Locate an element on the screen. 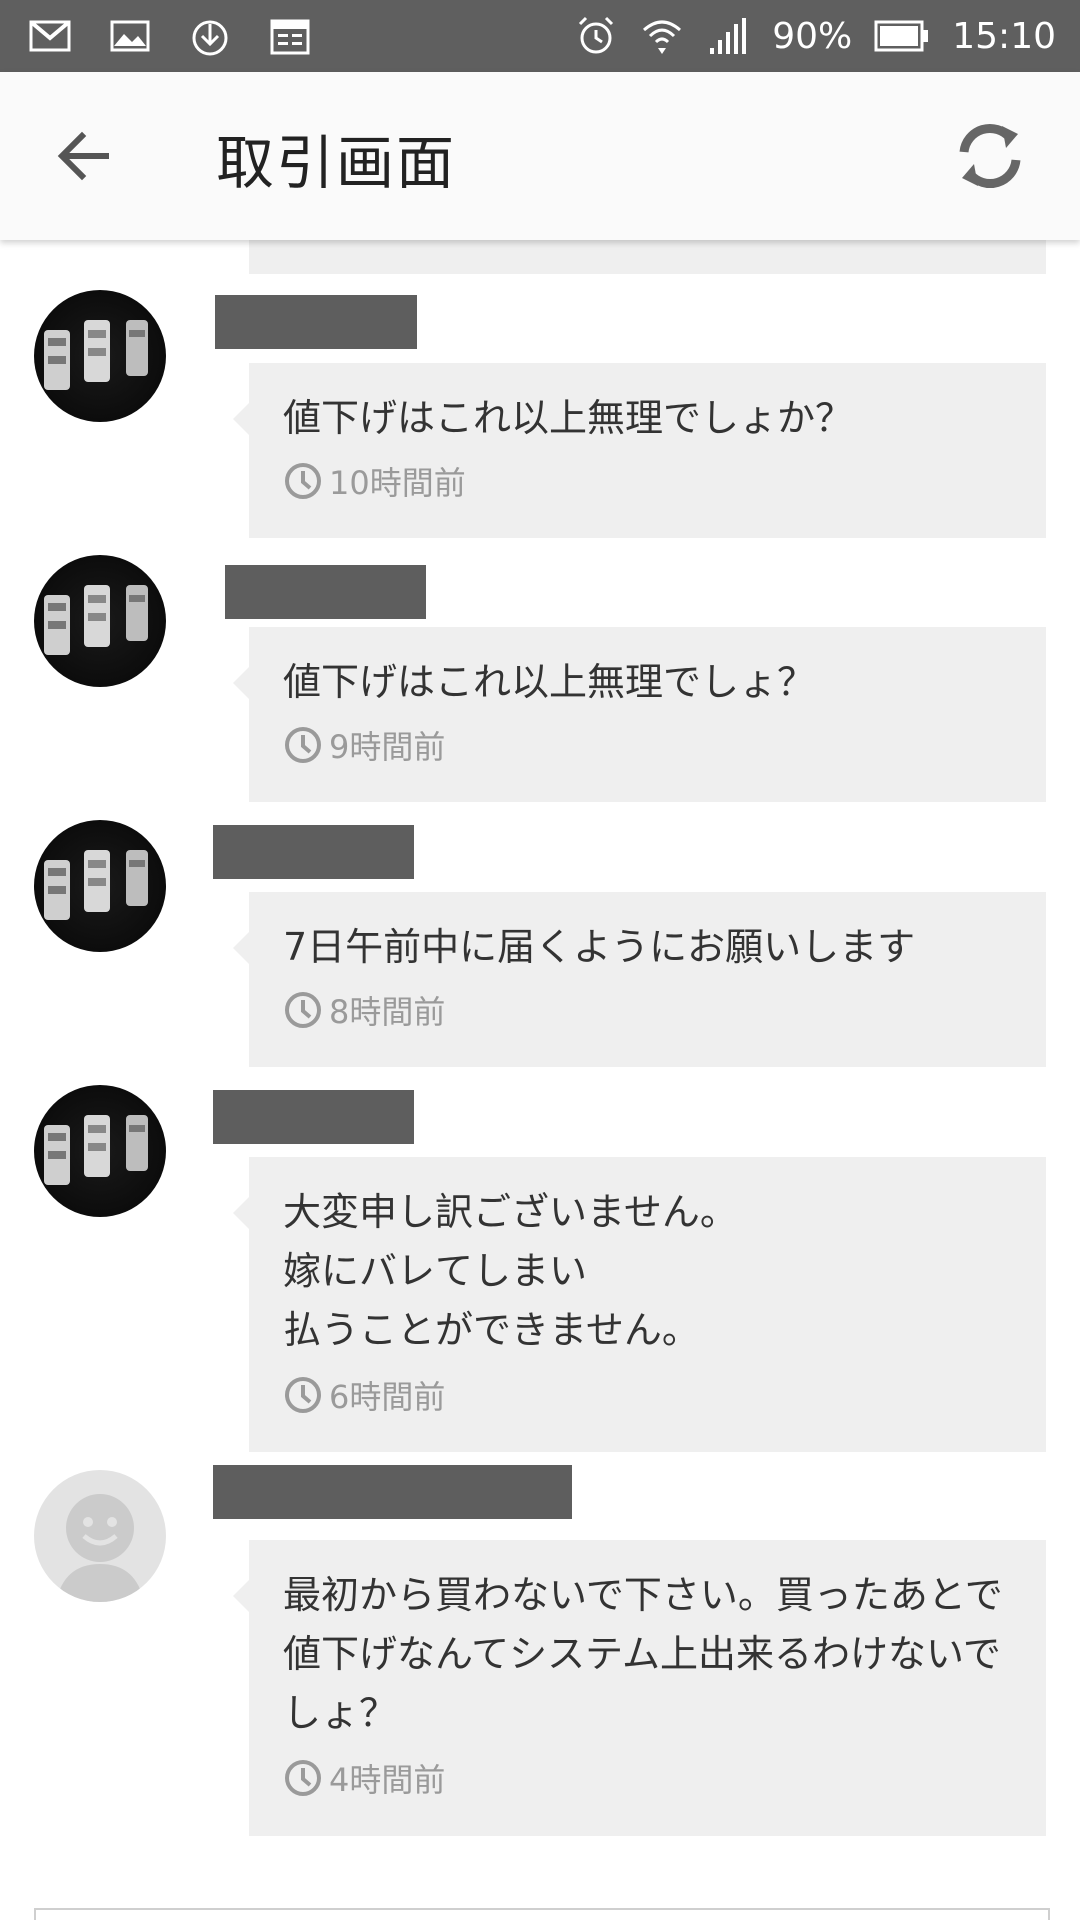  message-text: 7日午前中に届くようにお願いします is located at coordinates (599, 947).